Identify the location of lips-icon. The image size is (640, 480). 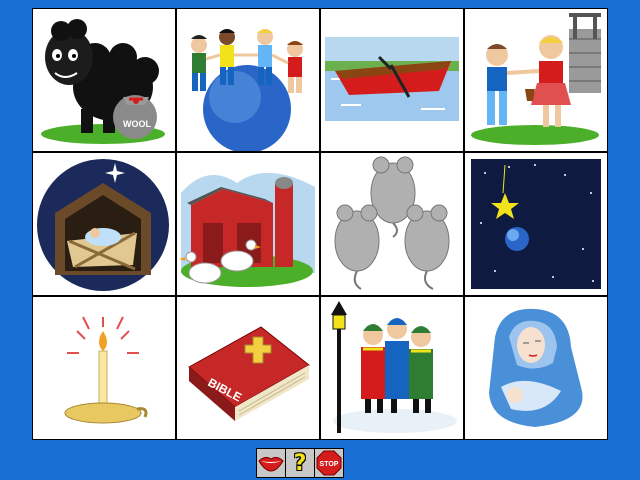
(271, 464).